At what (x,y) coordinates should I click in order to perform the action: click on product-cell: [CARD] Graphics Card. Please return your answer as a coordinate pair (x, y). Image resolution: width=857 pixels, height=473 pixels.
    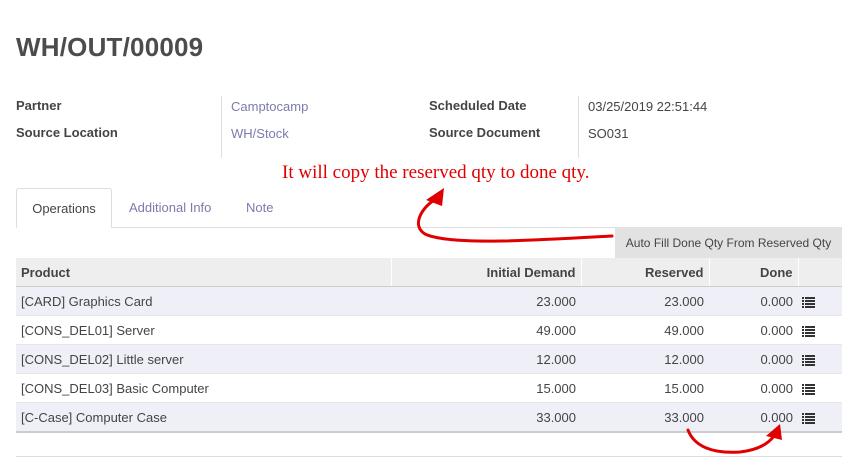
    Looking at the image, I should click on (203, 301).